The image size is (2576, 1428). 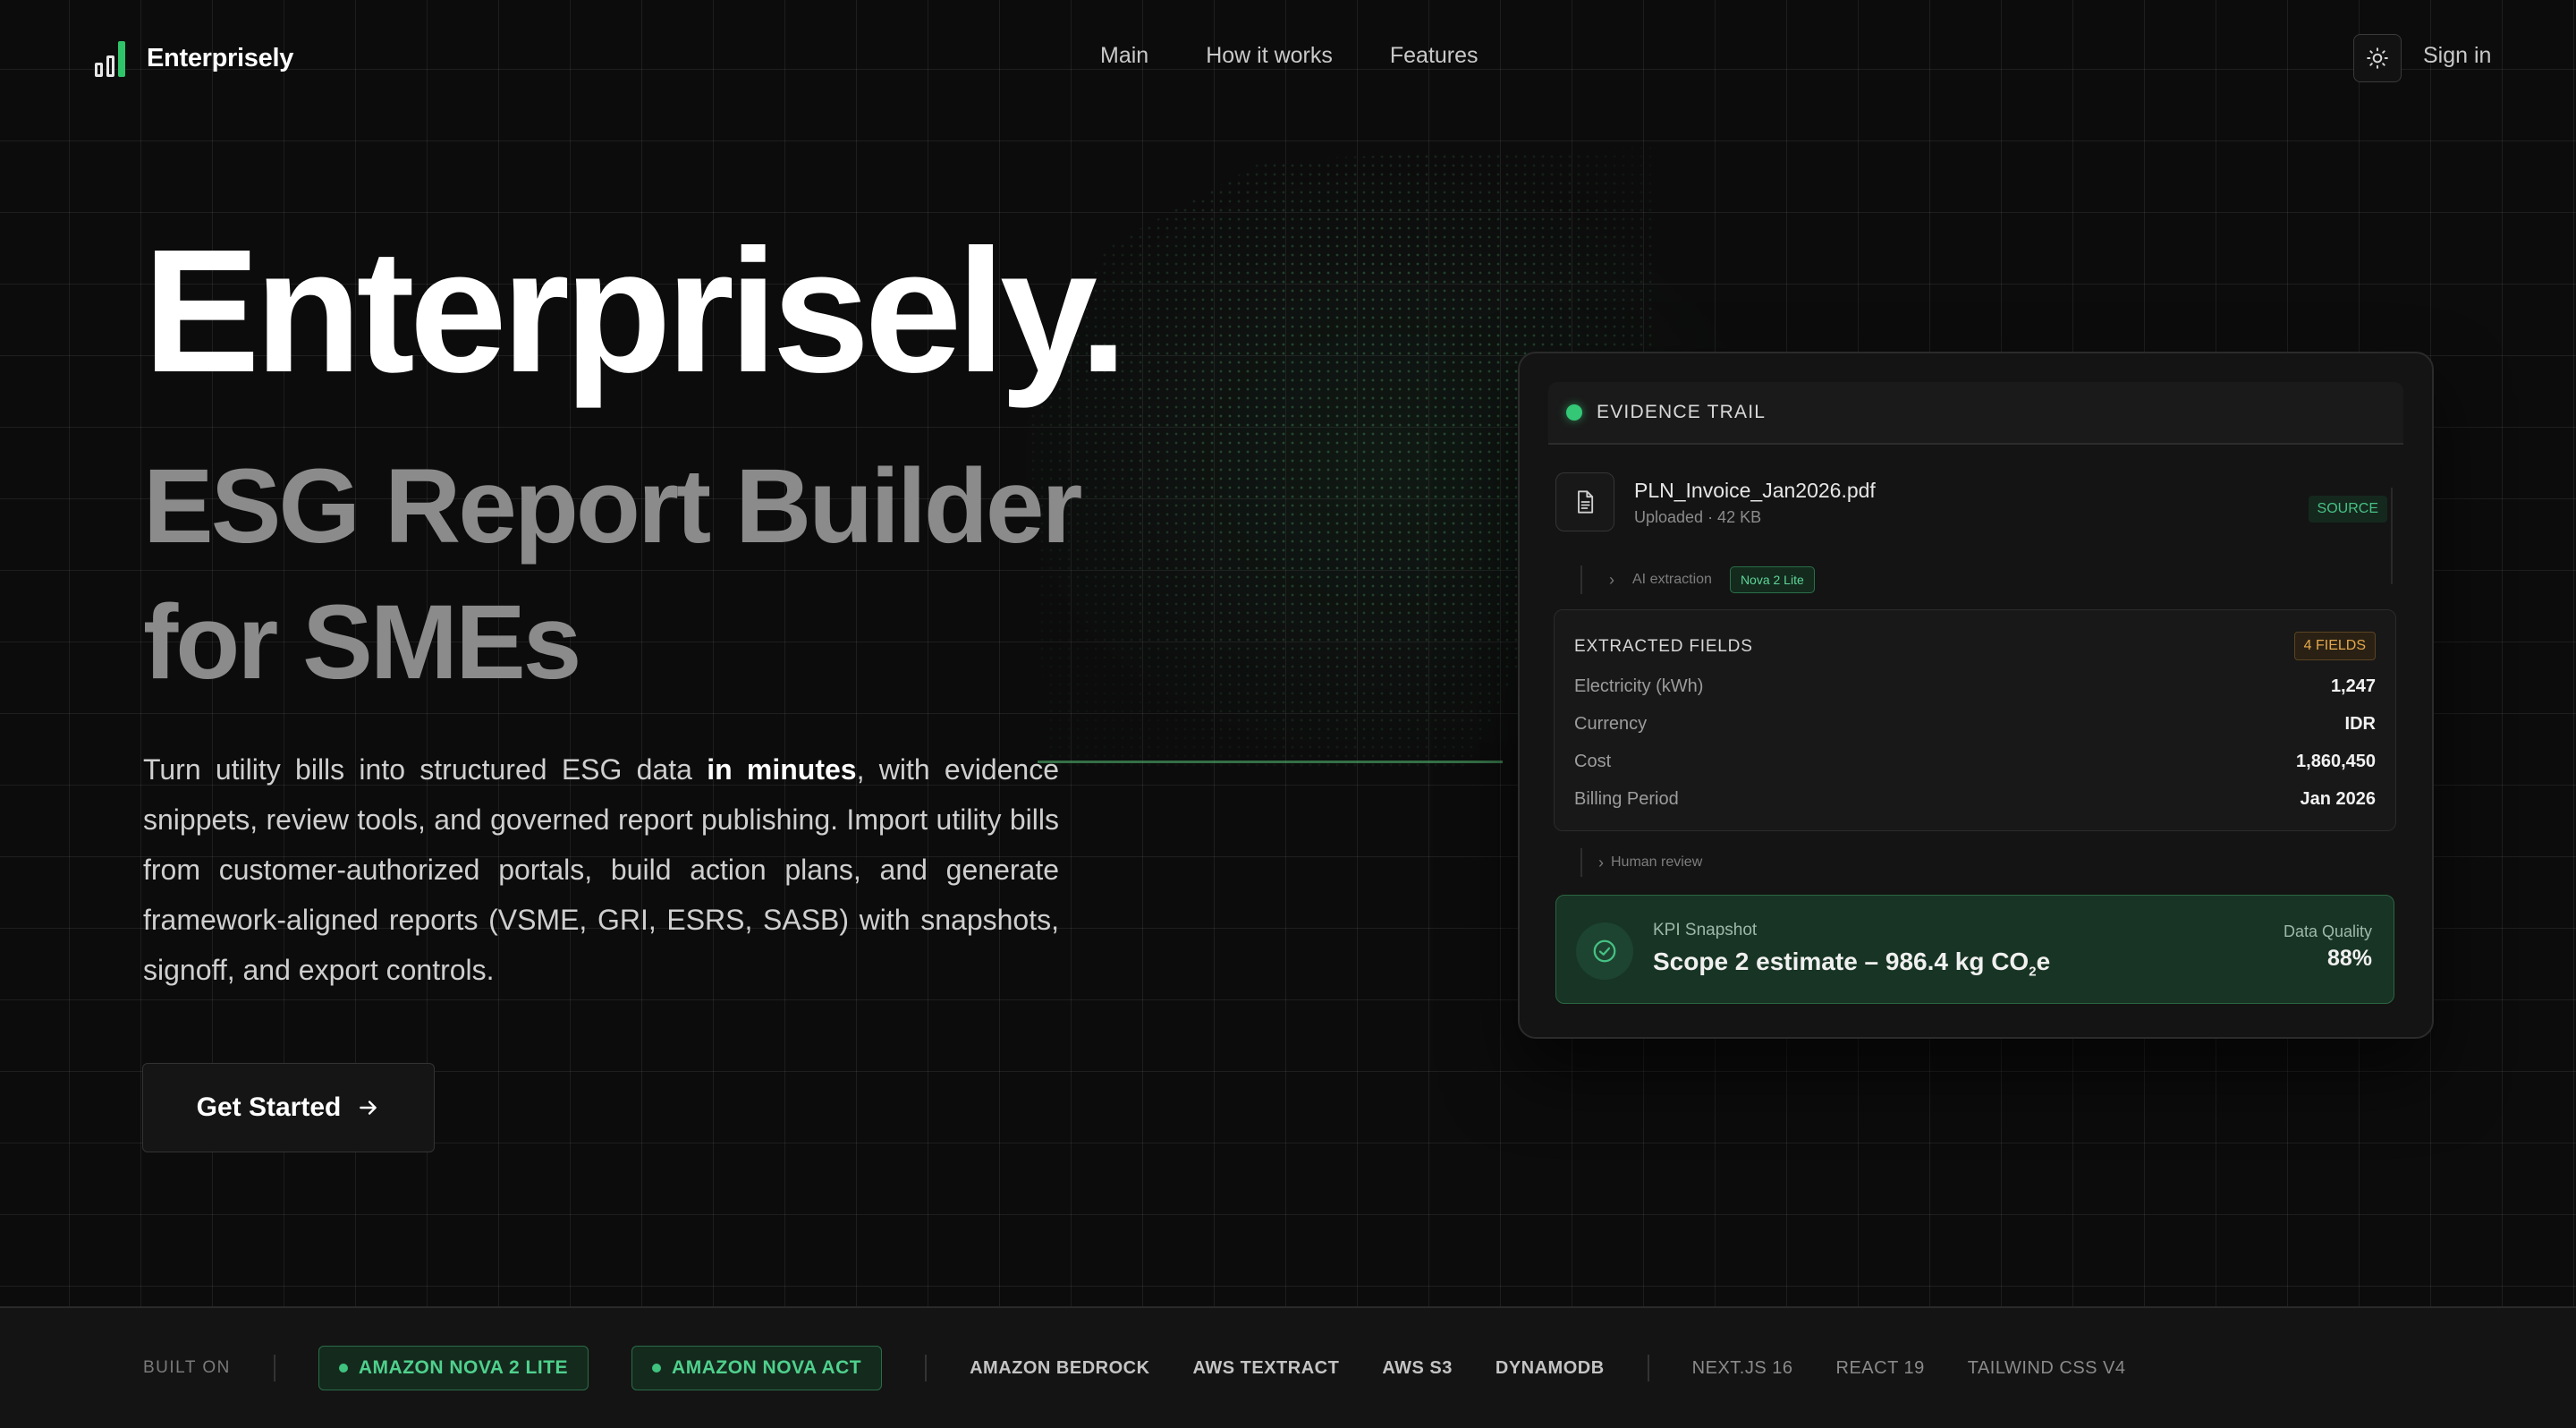 What do you see at coordinates (2046, 1367) in the screenshot?
I see `tech-item: TAILWIND CSS V4` at bounding box center [2046, 1367].